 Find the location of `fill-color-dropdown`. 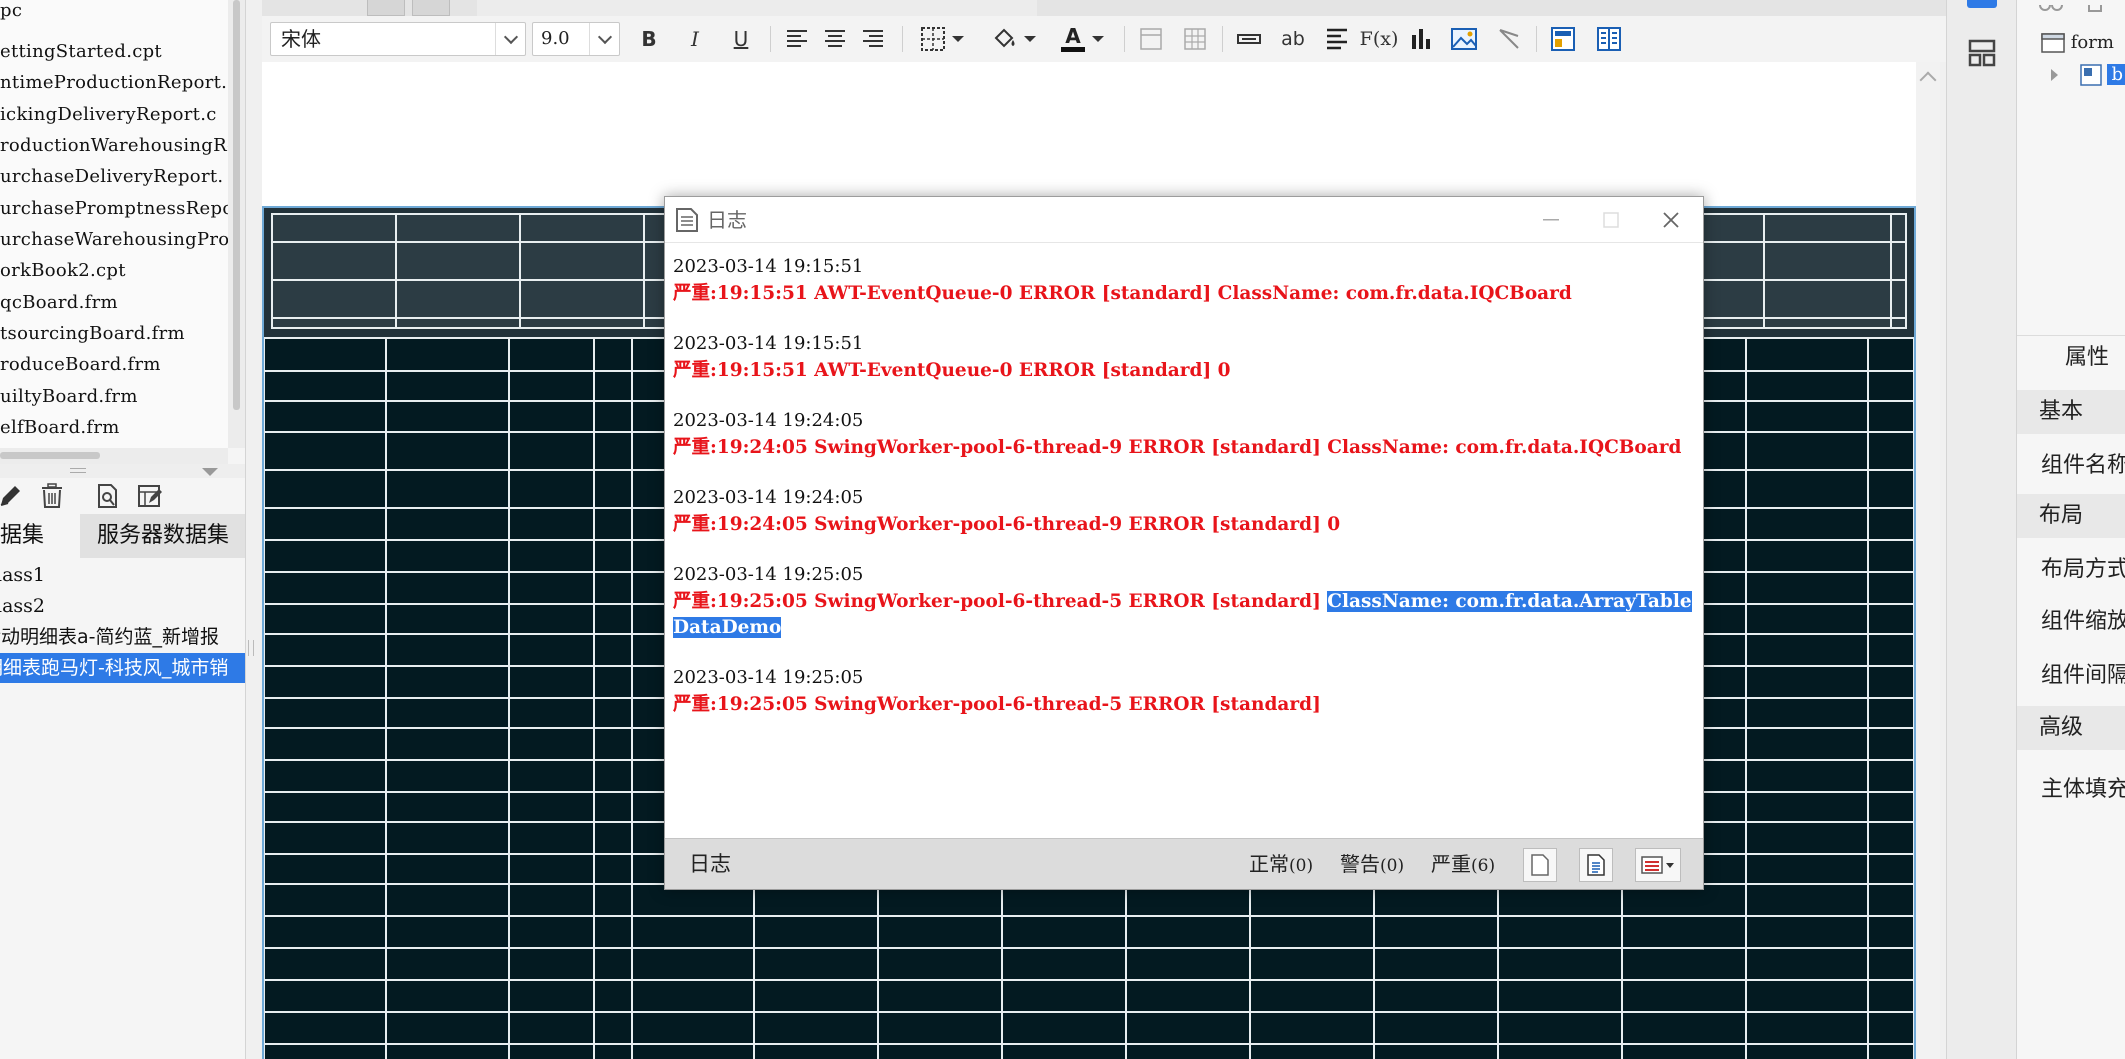

fill-color-dropdown is located at coordinates (1014, 39).